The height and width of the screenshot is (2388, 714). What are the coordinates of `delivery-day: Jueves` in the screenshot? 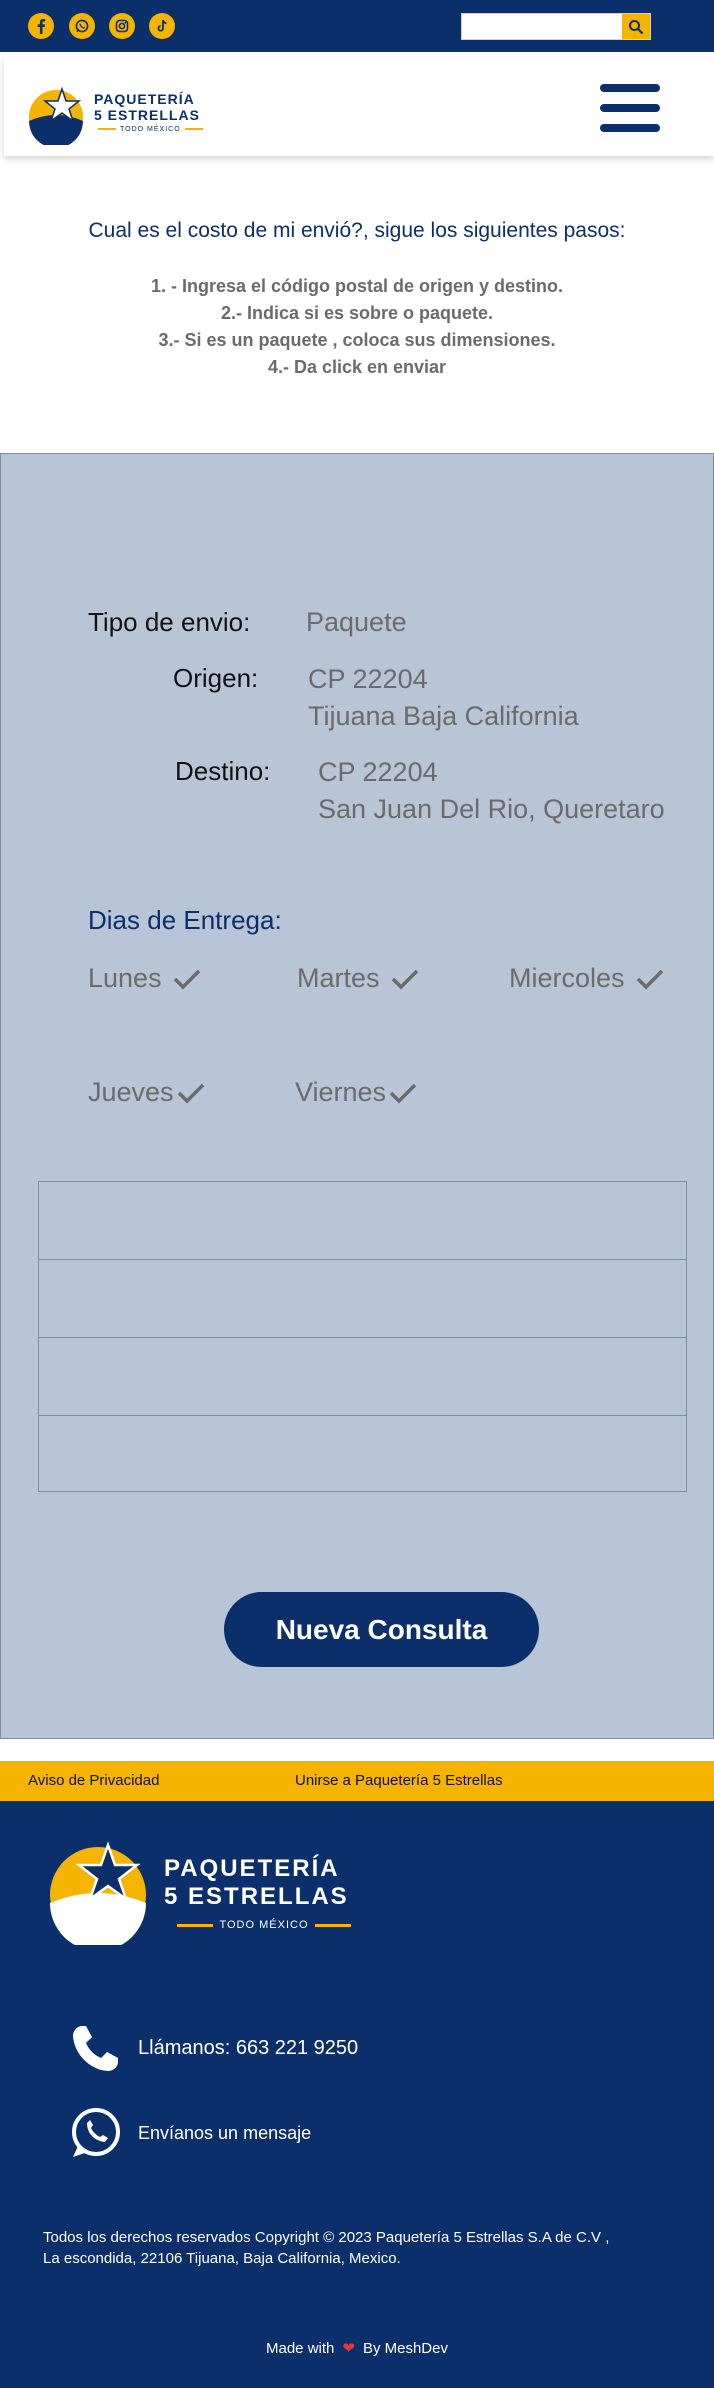 It's located at (147, 1092).